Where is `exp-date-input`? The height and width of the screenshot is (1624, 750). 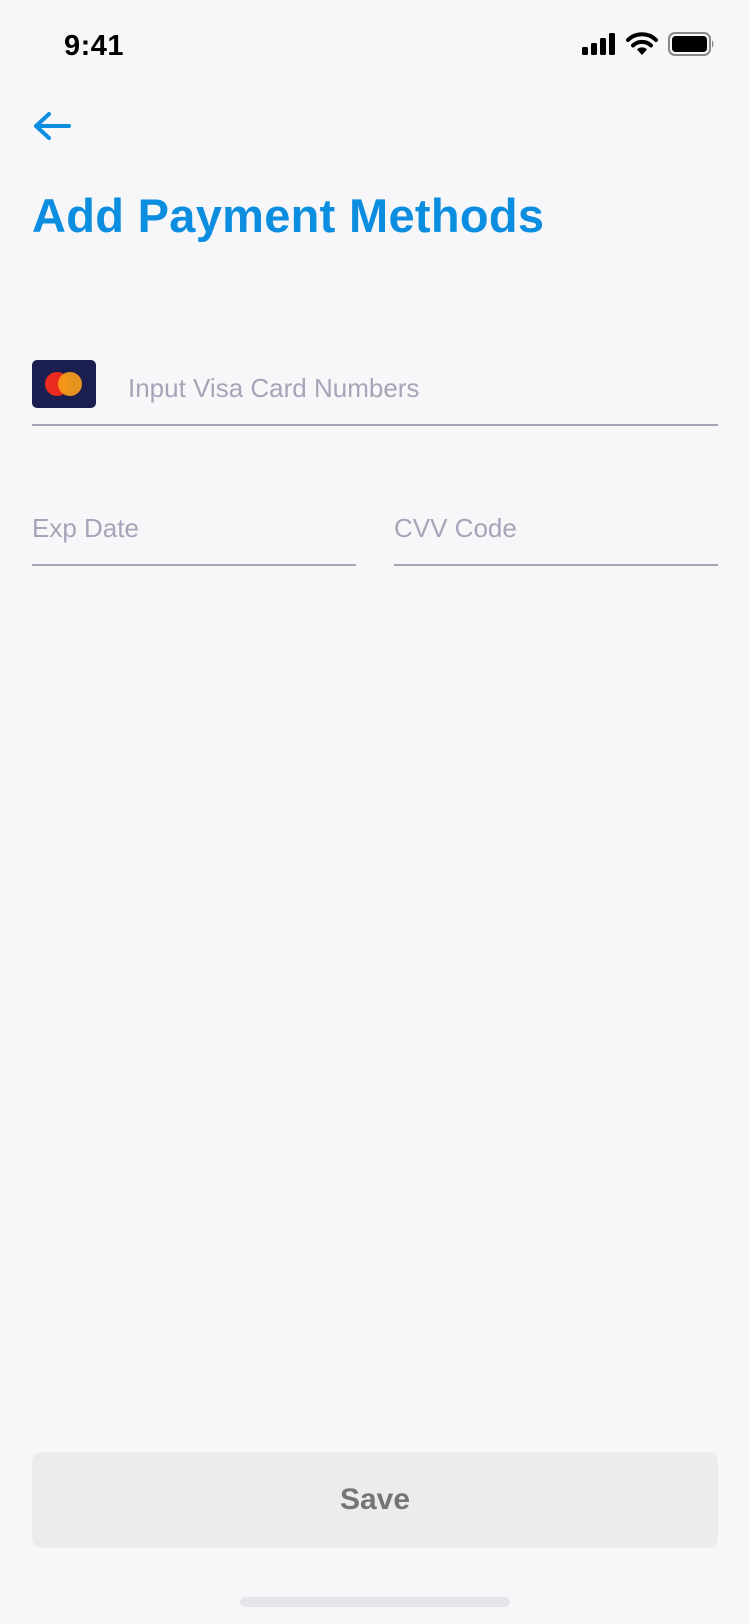 exp-date-input is located at coordinates (194, 528).